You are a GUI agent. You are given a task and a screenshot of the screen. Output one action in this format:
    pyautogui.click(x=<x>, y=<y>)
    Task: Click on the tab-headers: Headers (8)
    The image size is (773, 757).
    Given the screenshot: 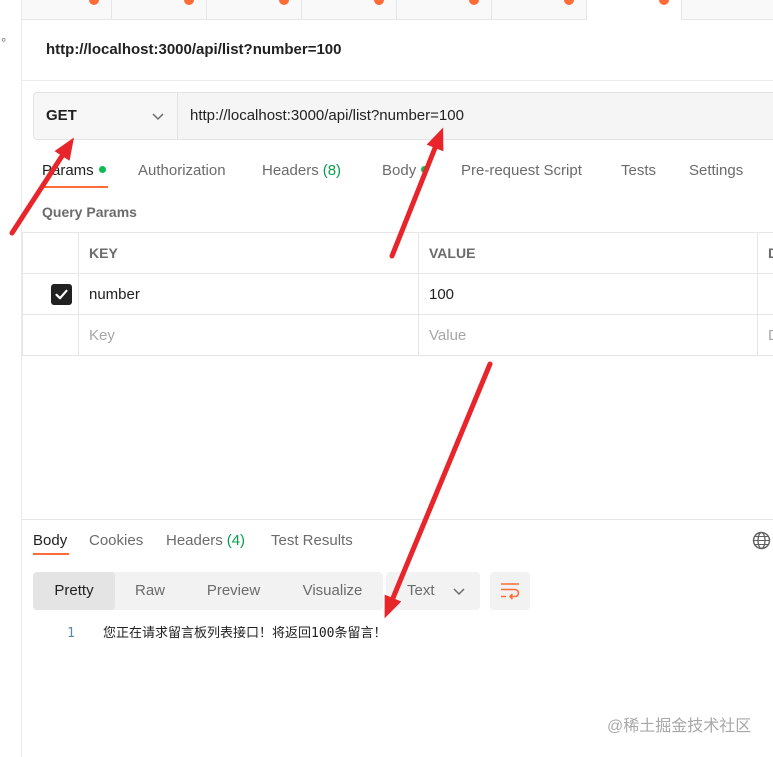 What is the action you would take?
    pyautogui.click(x=301, y=171)
    